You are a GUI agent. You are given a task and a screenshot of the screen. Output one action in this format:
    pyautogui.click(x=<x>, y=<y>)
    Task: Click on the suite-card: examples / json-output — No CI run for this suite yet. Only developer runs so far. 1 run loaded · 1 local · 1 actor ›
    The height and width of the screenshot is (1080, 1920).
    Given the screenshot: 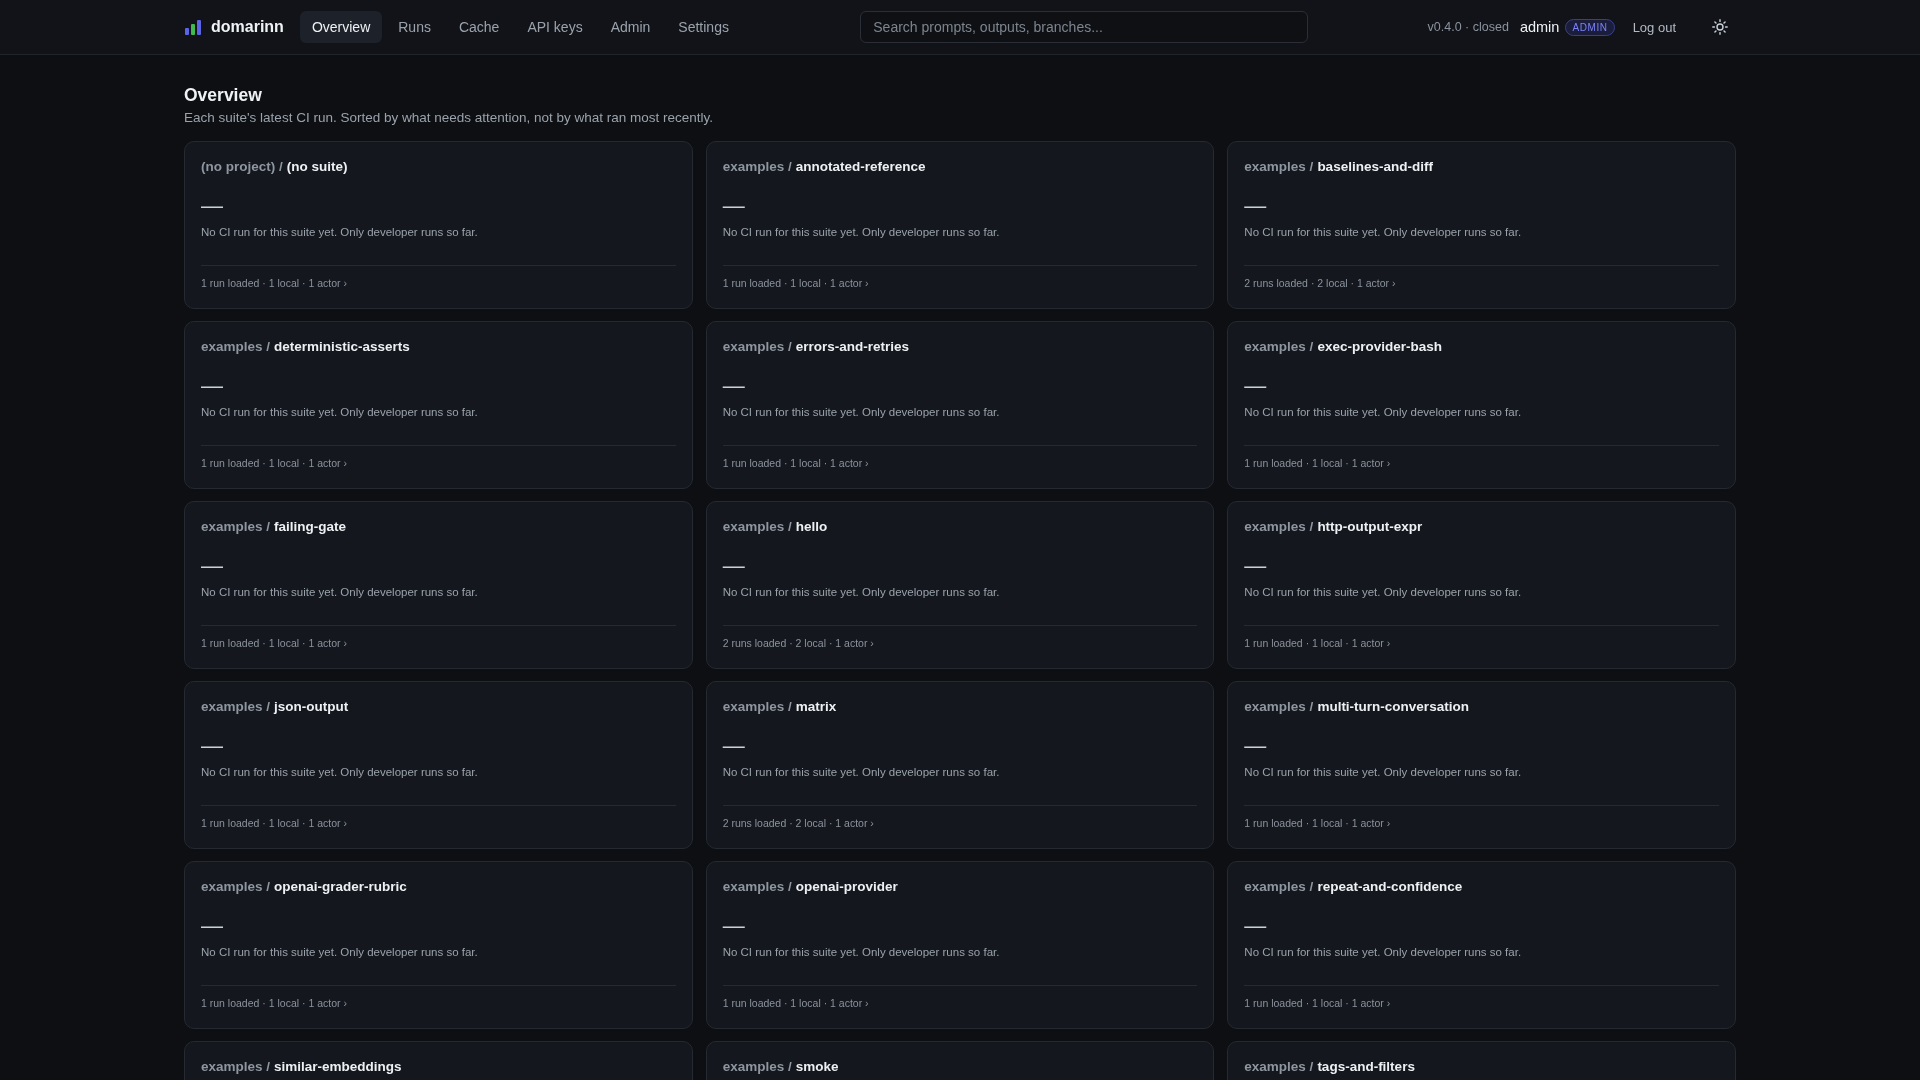 What is the action you would take?
    pyautogui.click(x=438, y=765)
    